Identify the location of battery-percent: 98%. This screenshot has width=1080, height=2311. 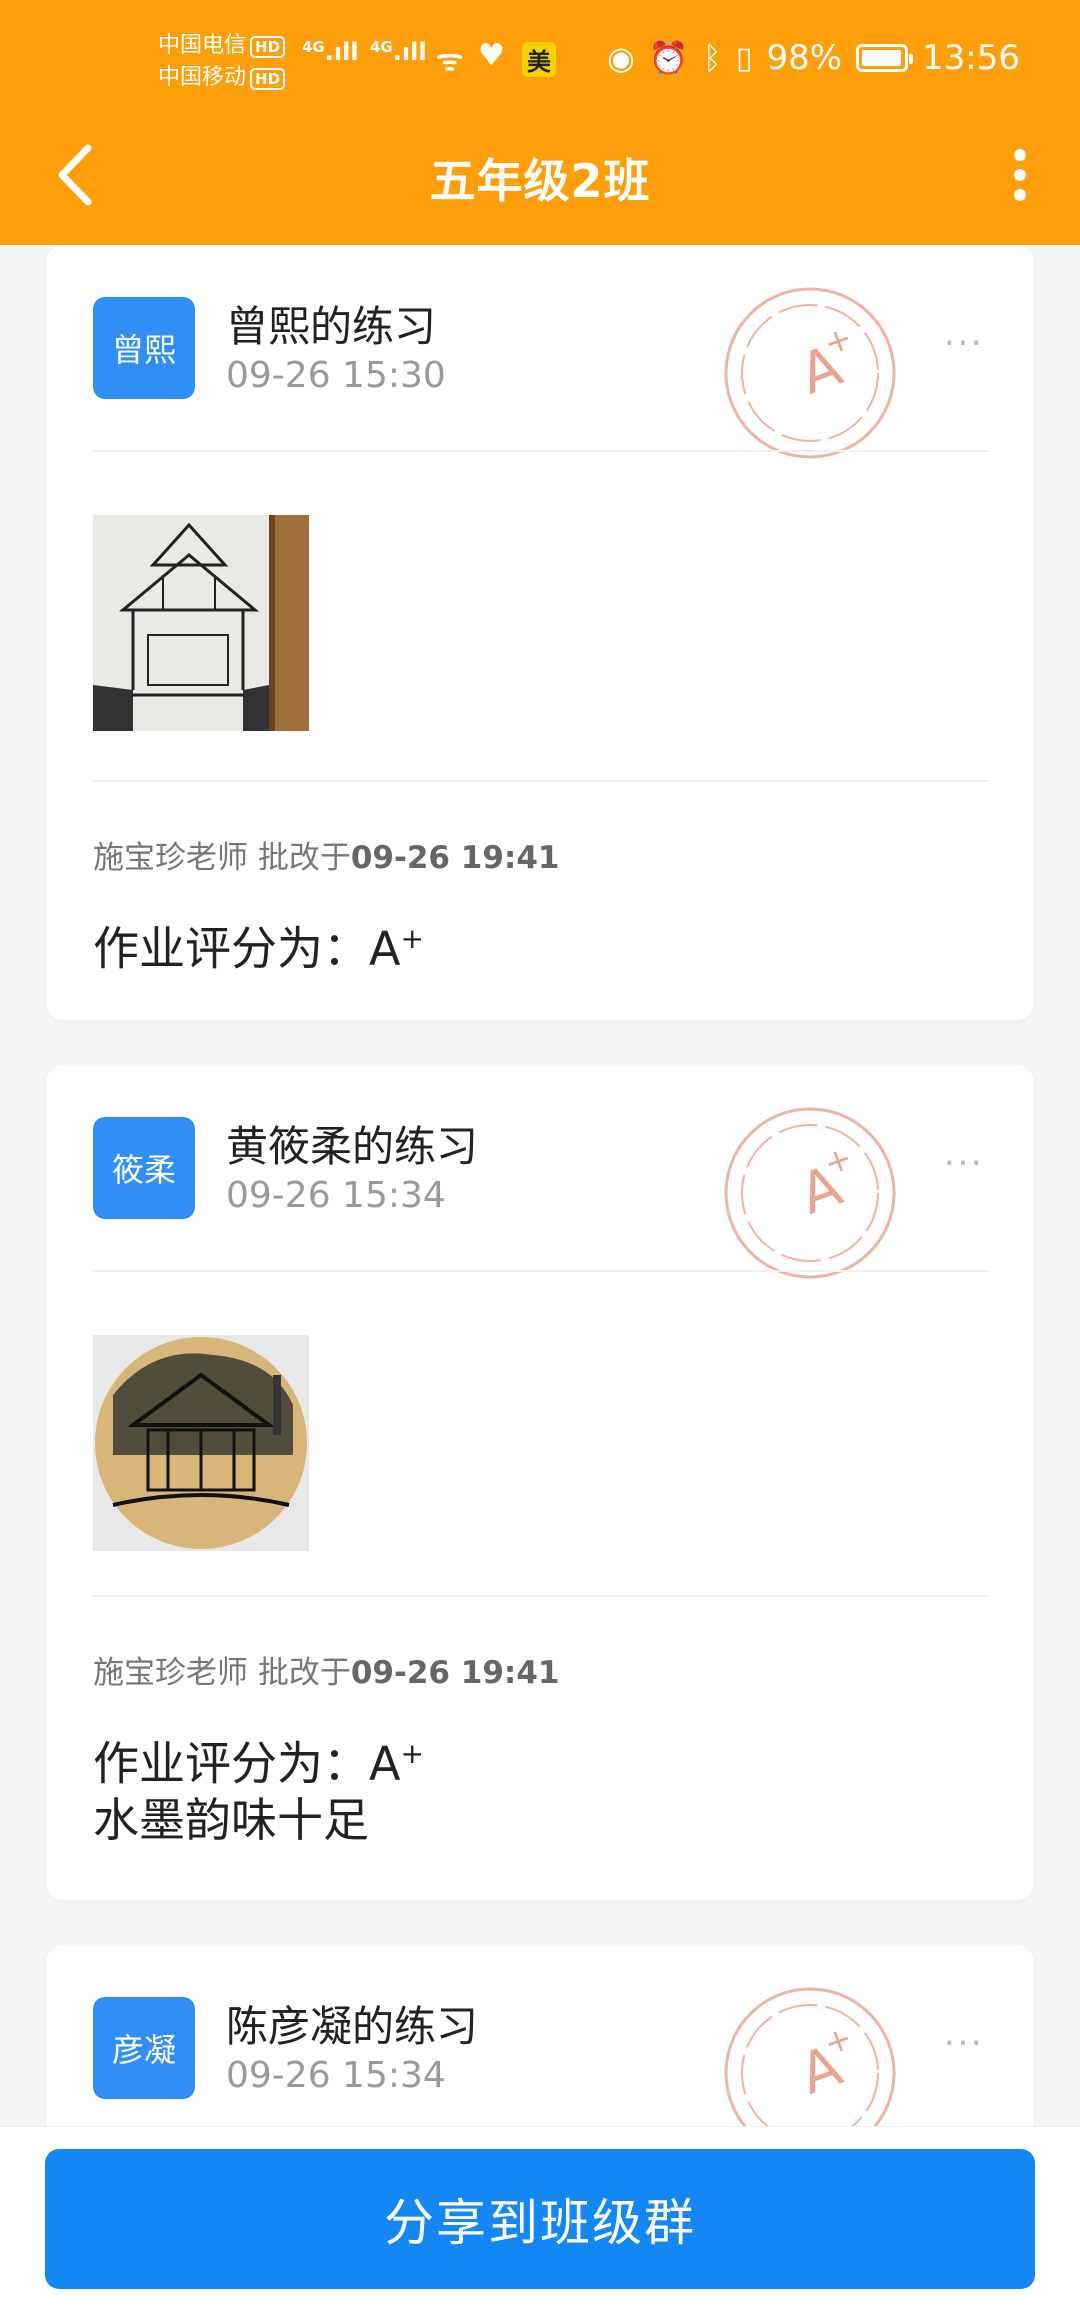
(804, 58).